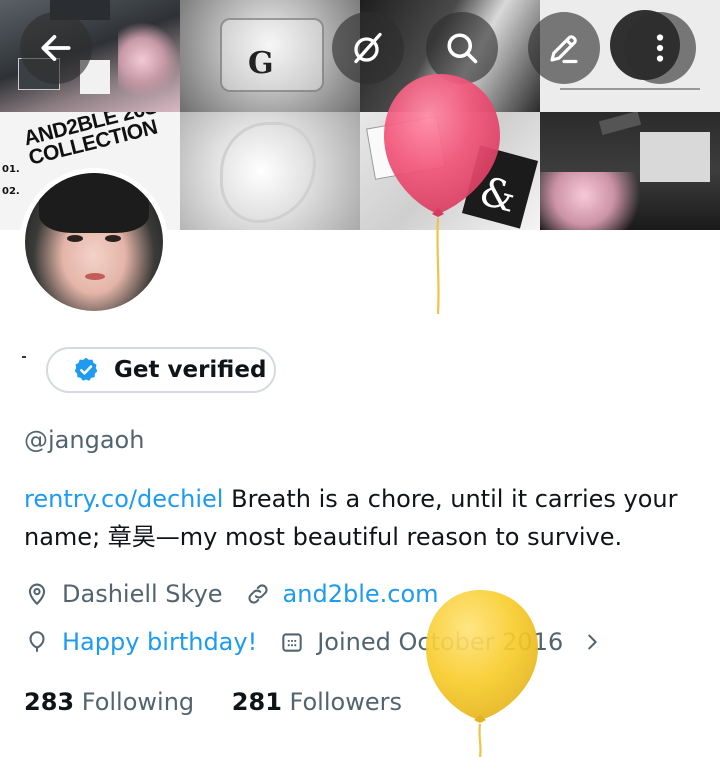  What do you see at coordinates (190, 370) in the screenshot?
I see `get-verified-label: Get verified` at bounding box center [190, 370].